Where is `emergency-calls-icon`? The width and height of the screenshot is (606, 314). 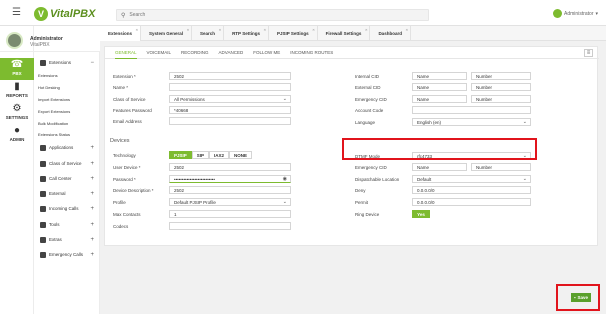 emergency-calls-icon is located at coordinates (43, 254).